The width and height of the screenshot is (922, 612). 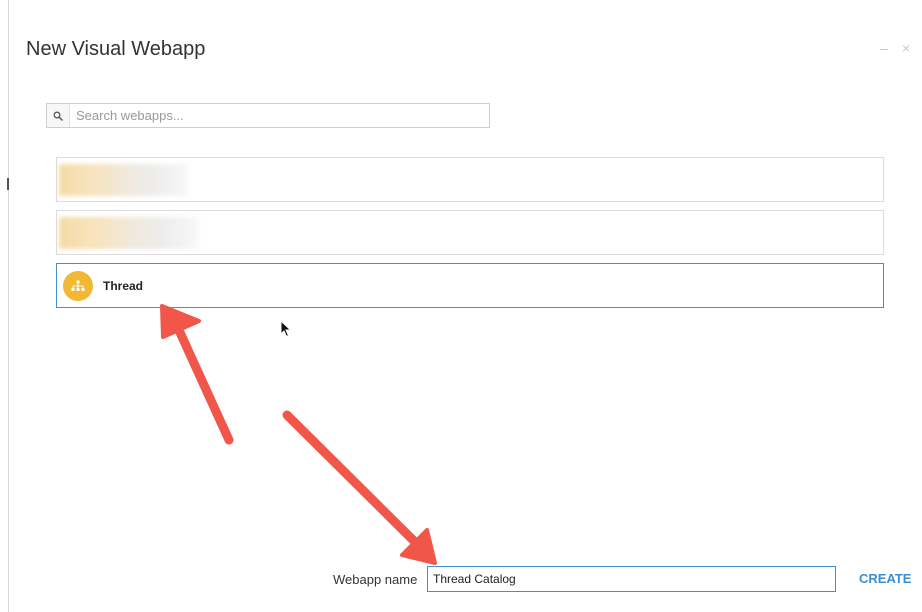 What do you see at coordinates (359, 487) in the screenshot?
I see `annotation-arrow-to-name-field` at bounding box center [359, 487].